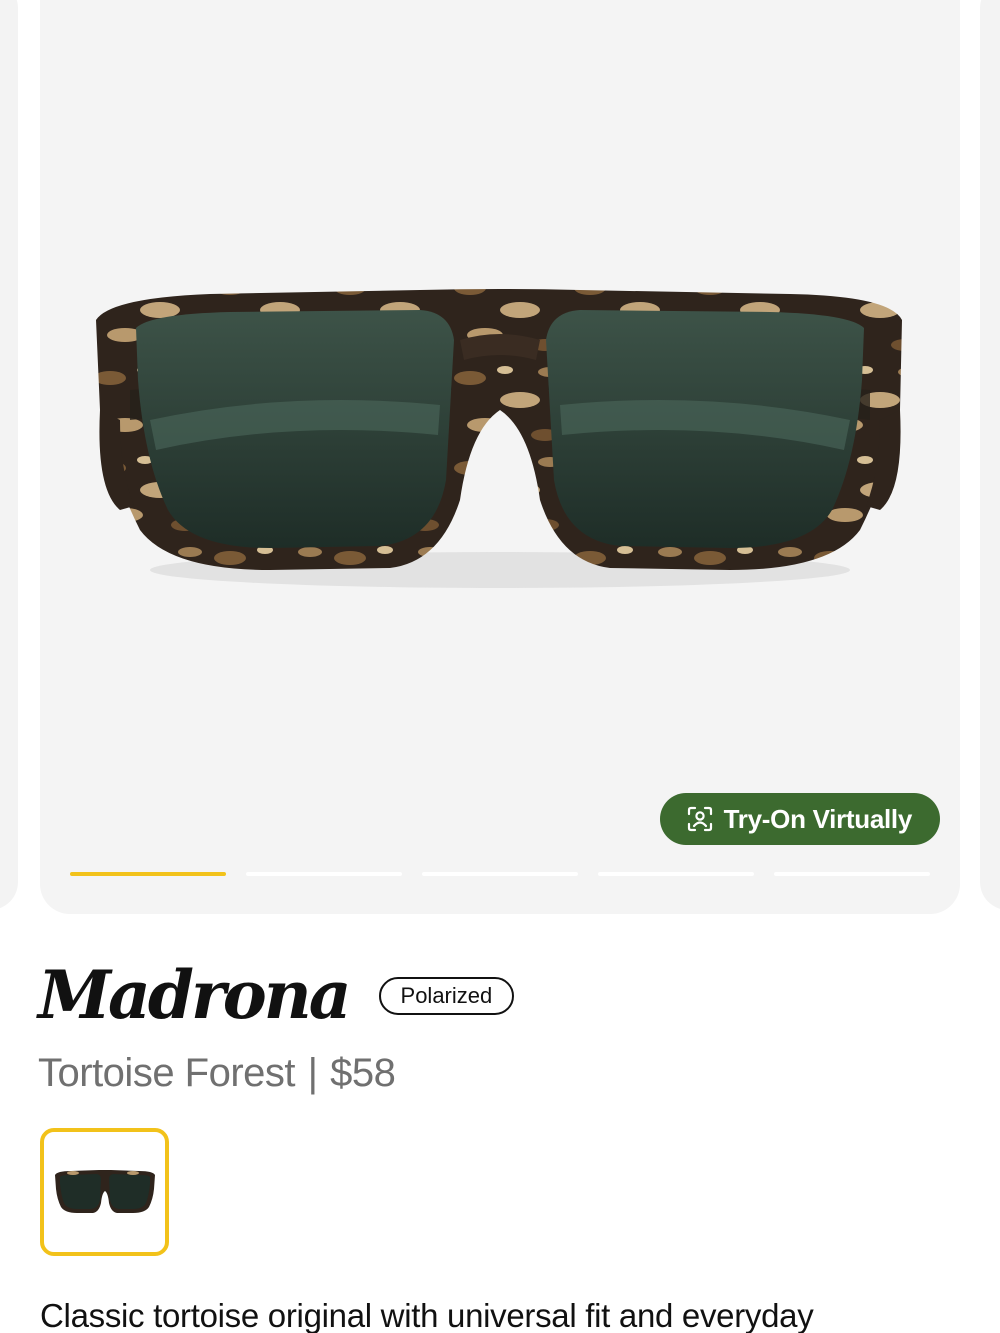 The image size is (1000, 1333). I want to click on swatch-sunglasses-image, so click(104, 1191).